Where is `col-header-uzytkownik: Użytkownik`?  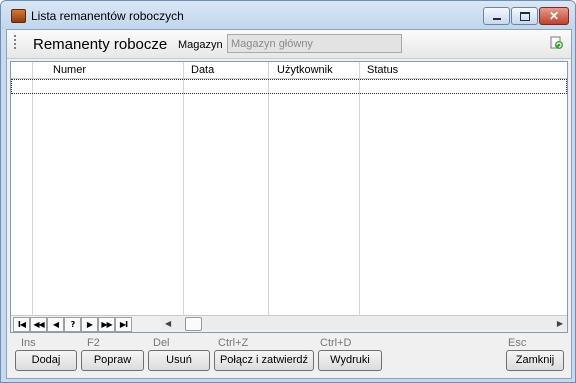 col-header-uzytkownik: Użytkownik is located at coordinates (305, 70).